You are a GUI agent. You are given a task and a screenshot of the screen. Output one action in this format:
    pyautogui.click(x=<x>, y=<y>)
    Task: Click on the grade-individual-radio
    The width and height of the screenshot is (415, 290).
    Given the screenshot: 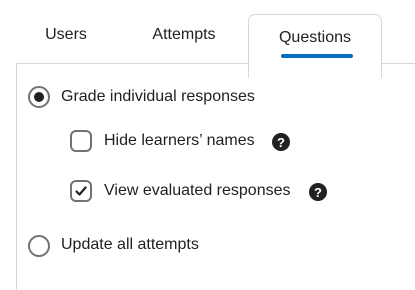 What is the action you would take?
    pyautogui.click(x=39, y=97)
    